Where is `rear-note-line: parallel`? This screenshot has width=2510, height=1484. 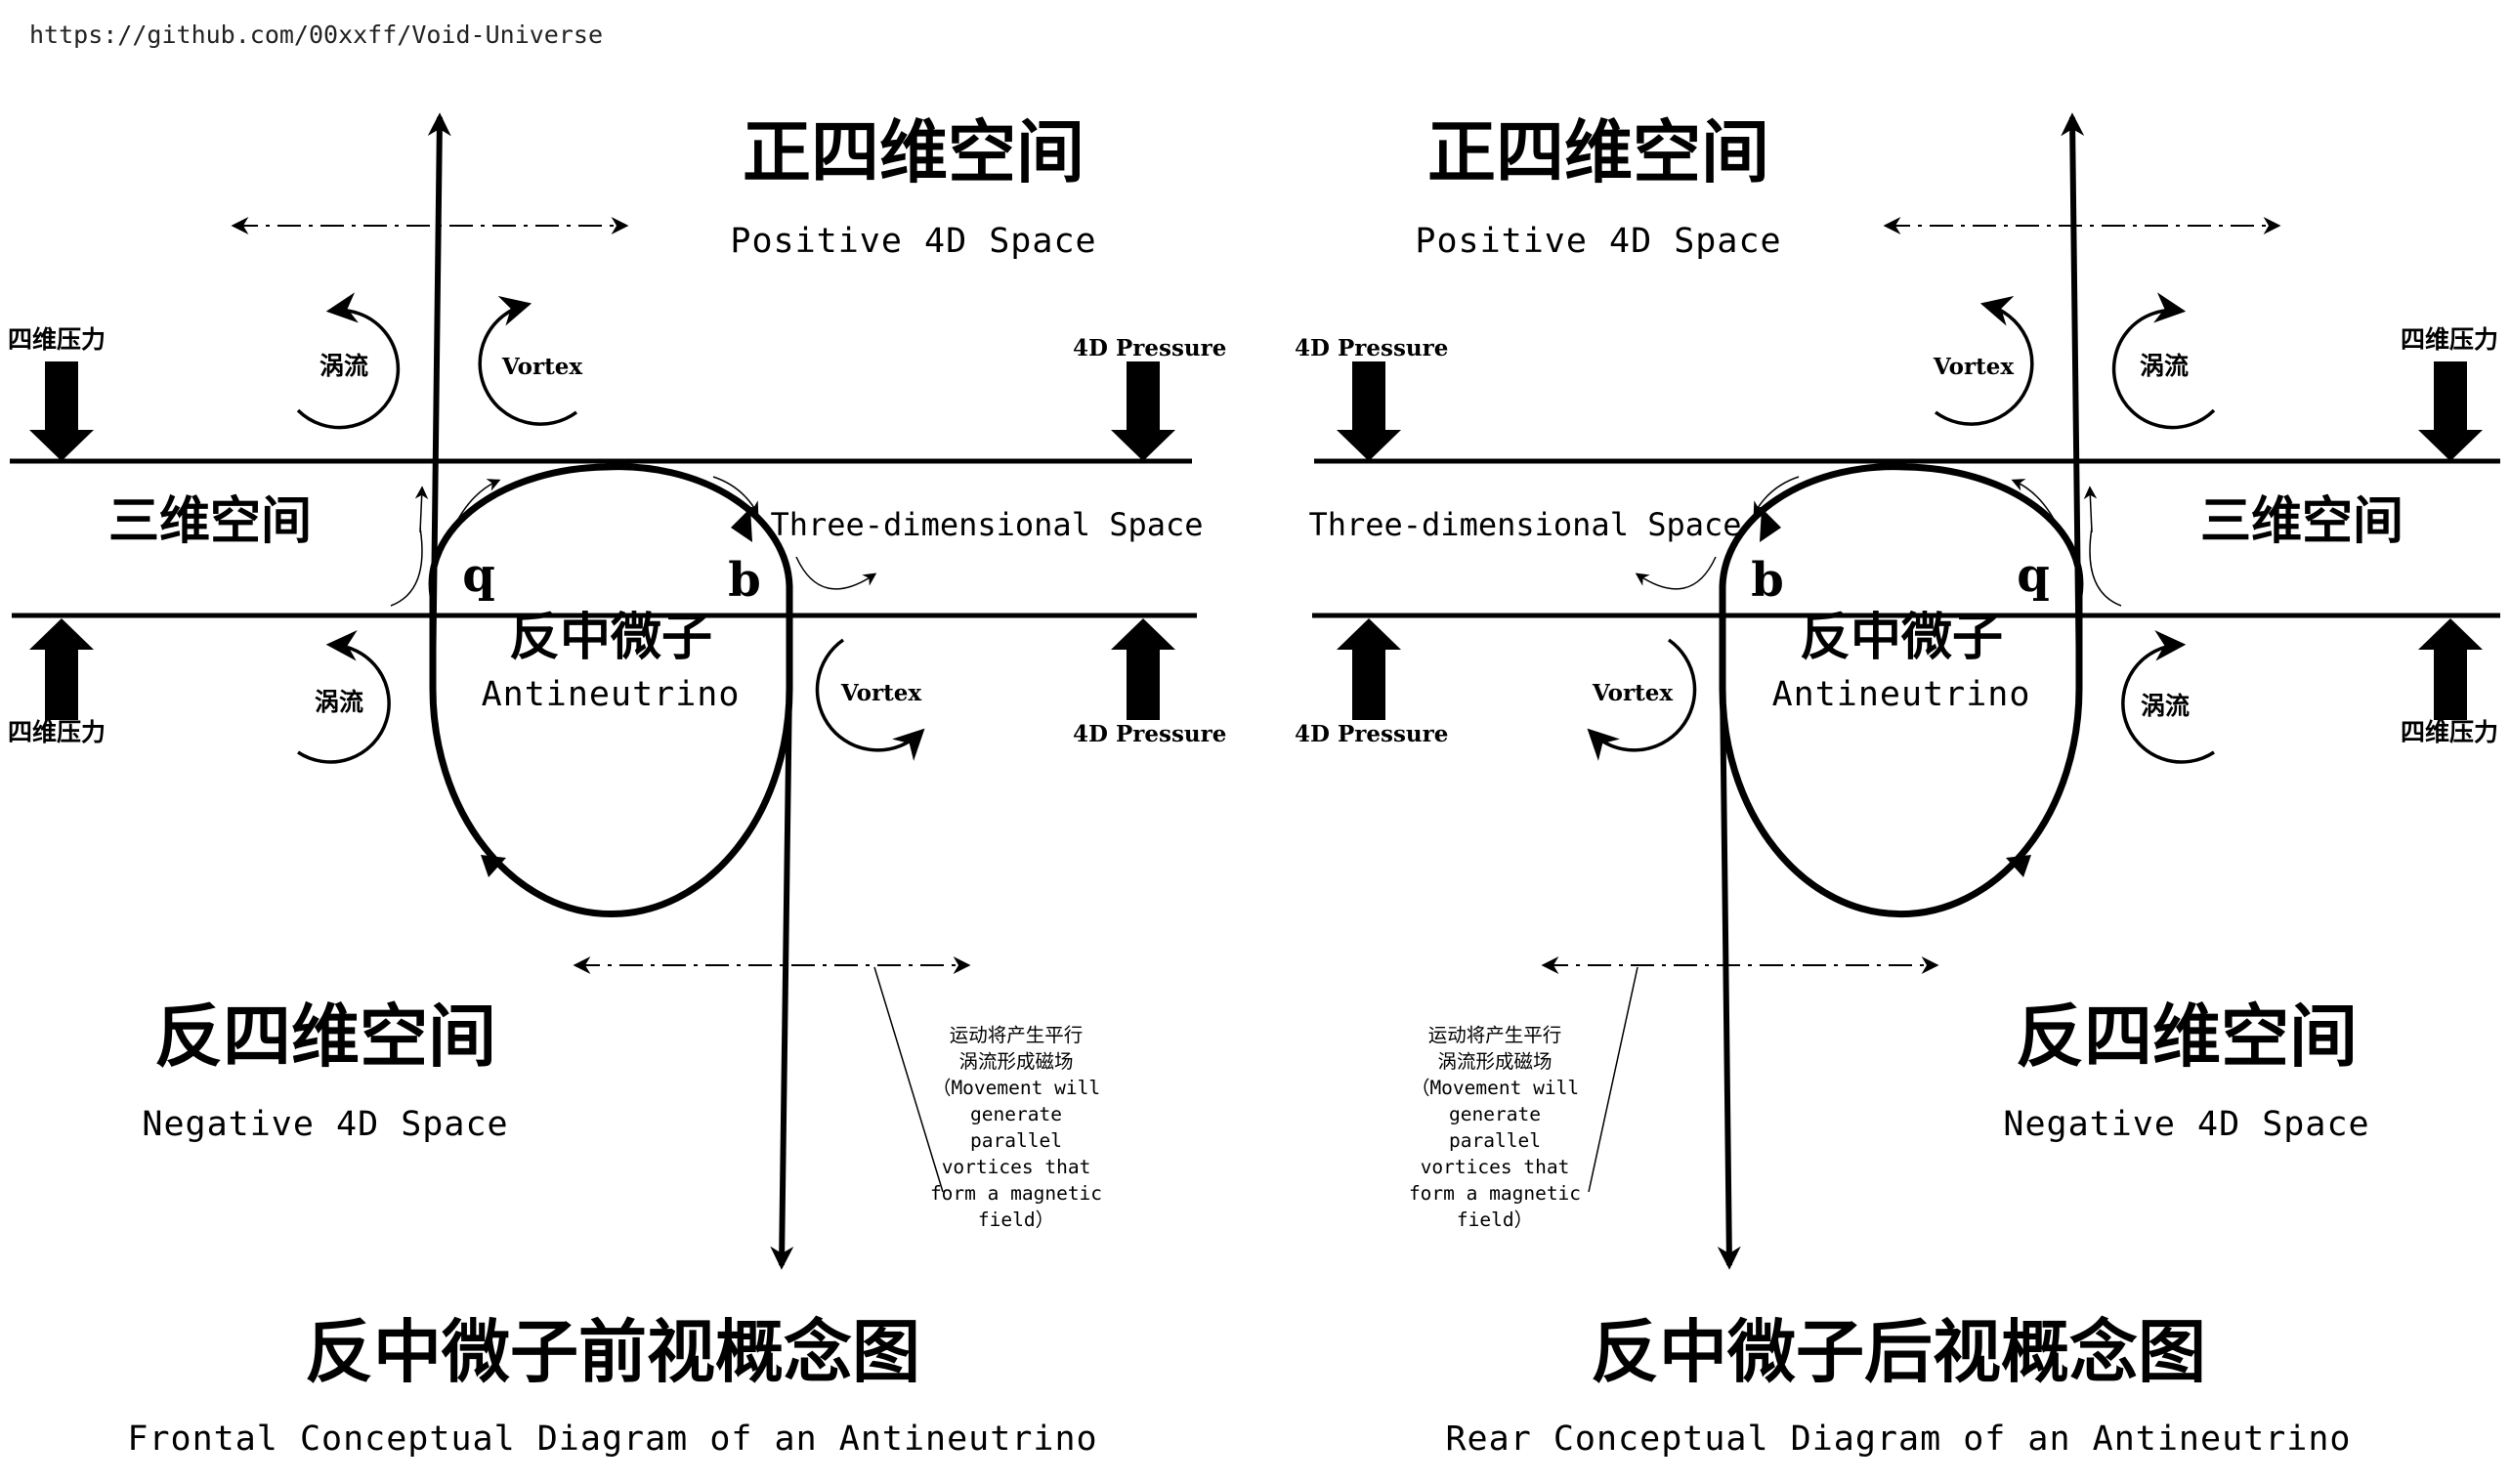
rear-note-line: parallel is located at coordinates (1495, 1141).